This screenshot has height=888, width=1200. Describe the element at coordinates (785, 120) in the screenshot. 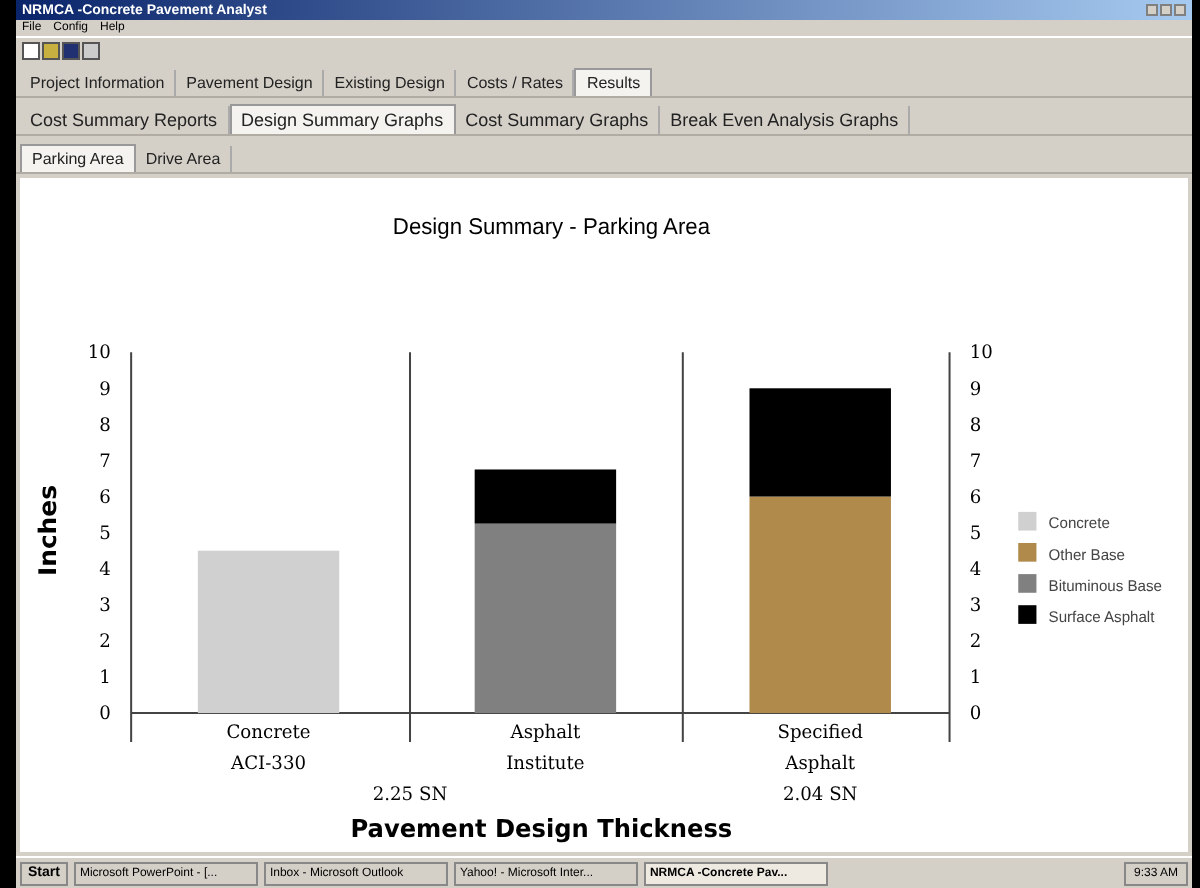

I see `tab: Break Even Analysis Graphs` at that location.